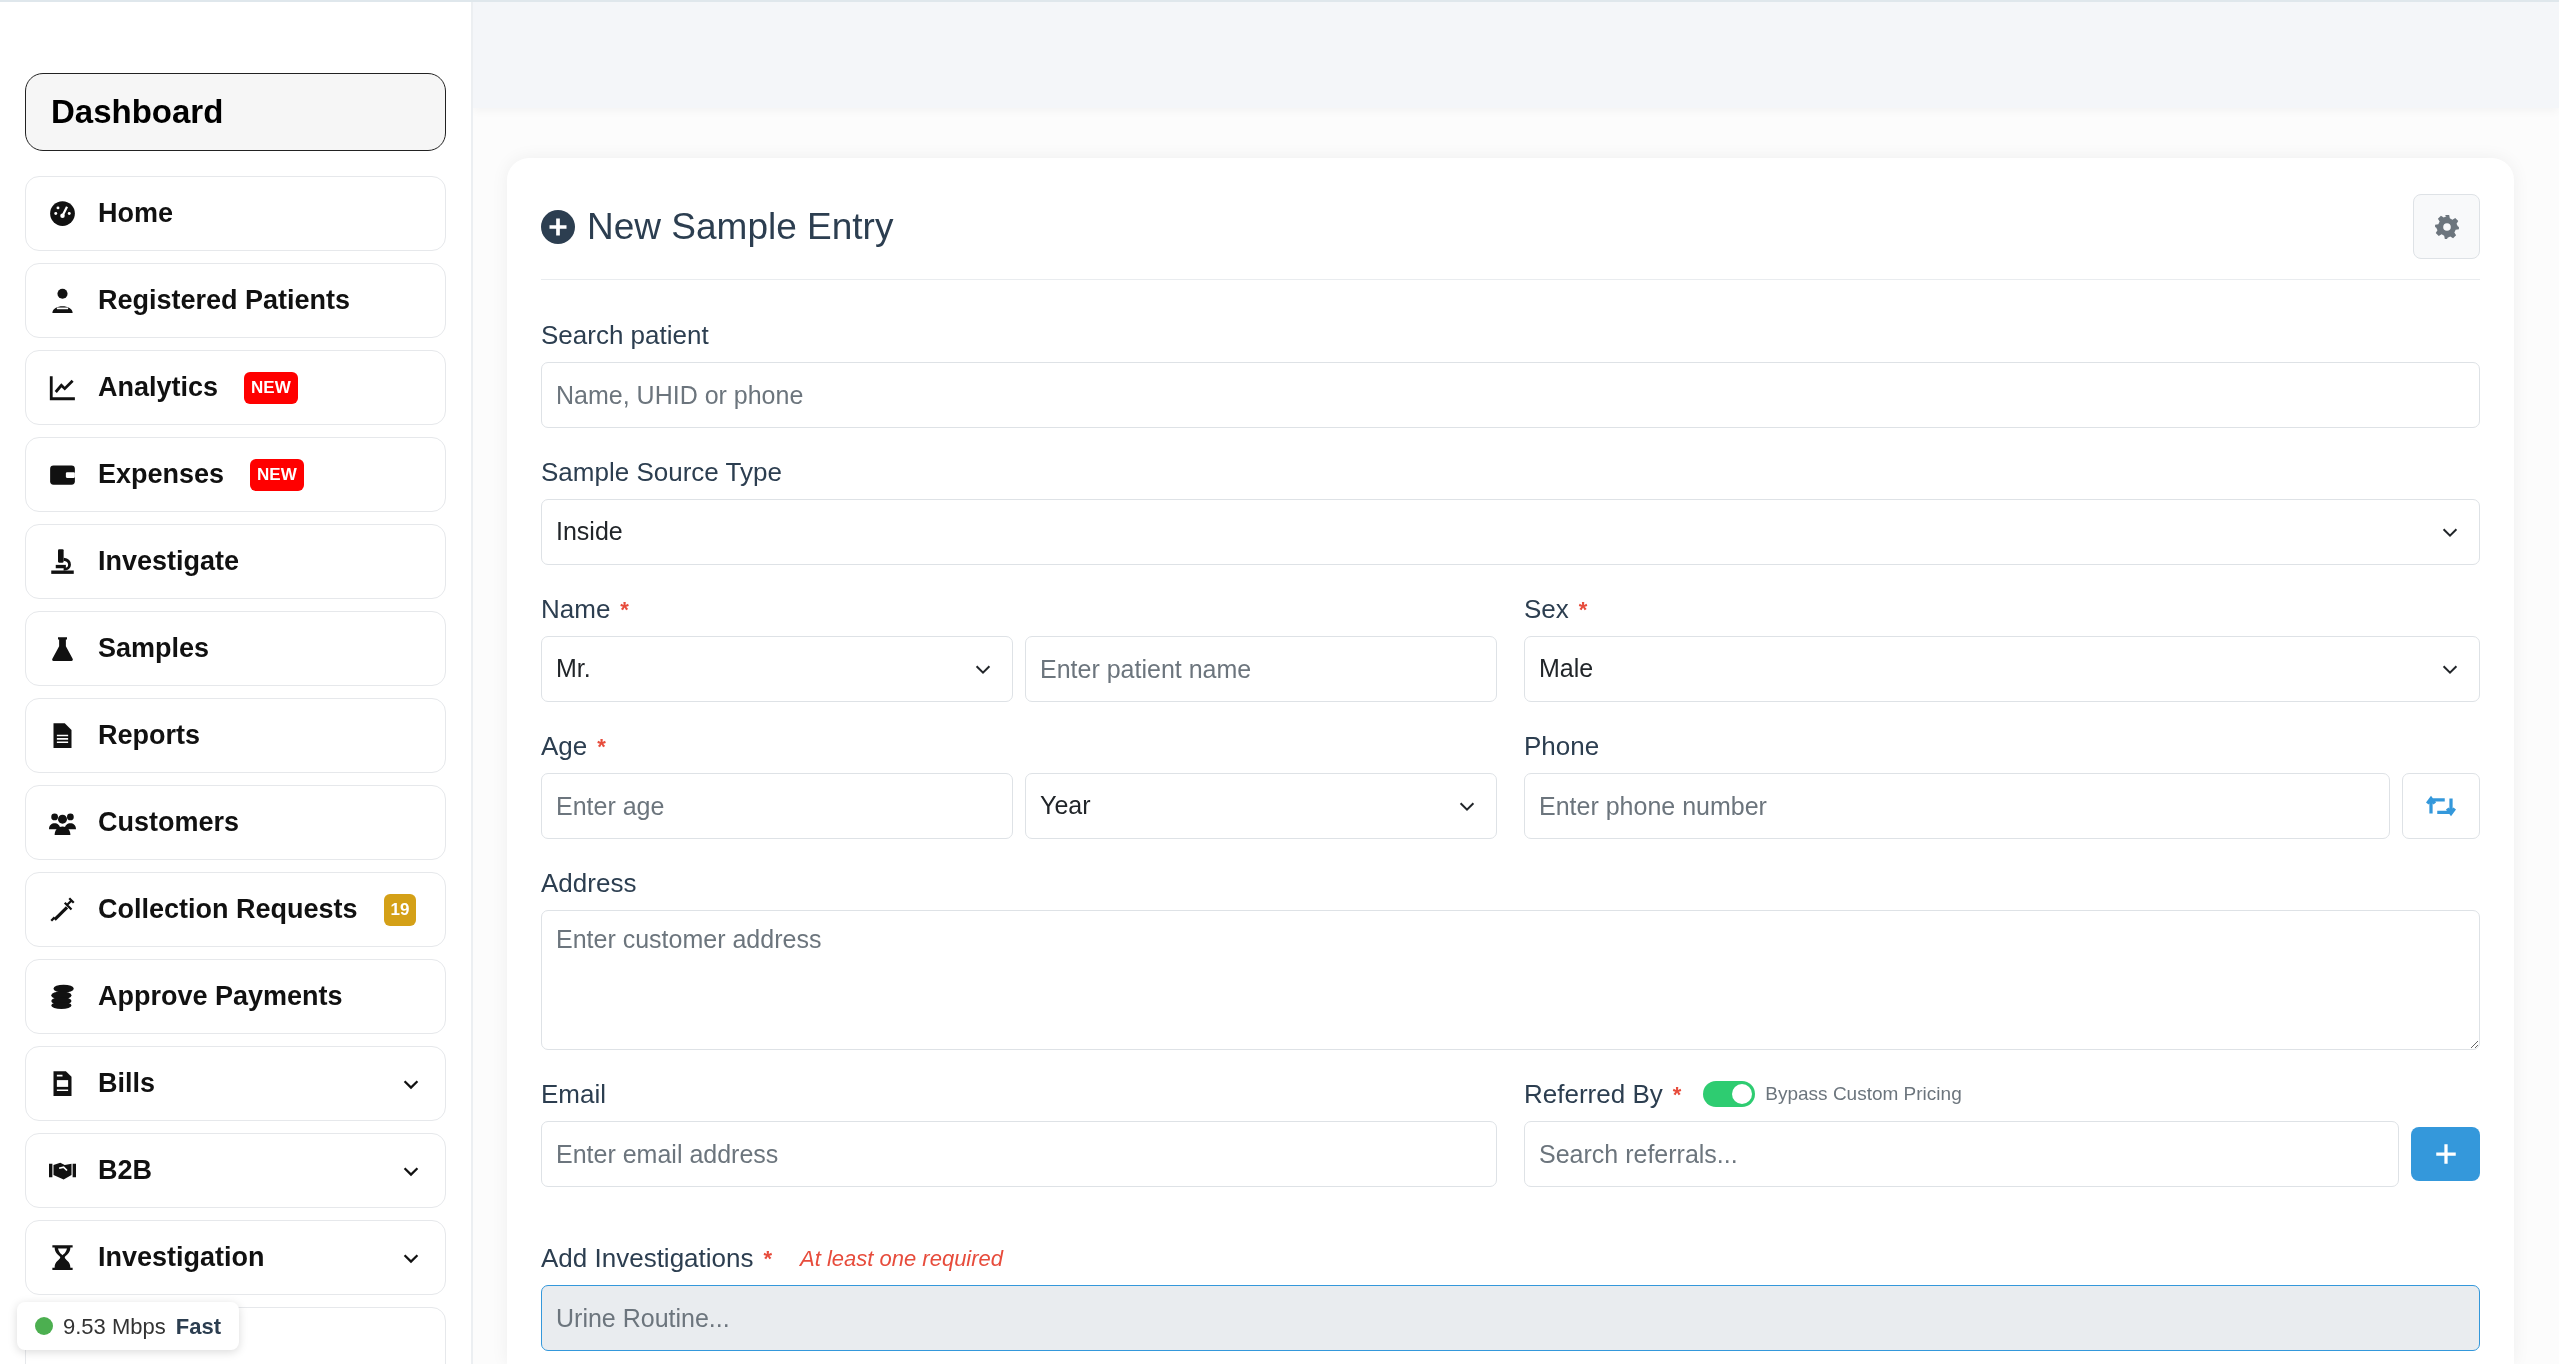 The image size is (2559, 1364). I want to click on field-label: Address, so click(589, 883).